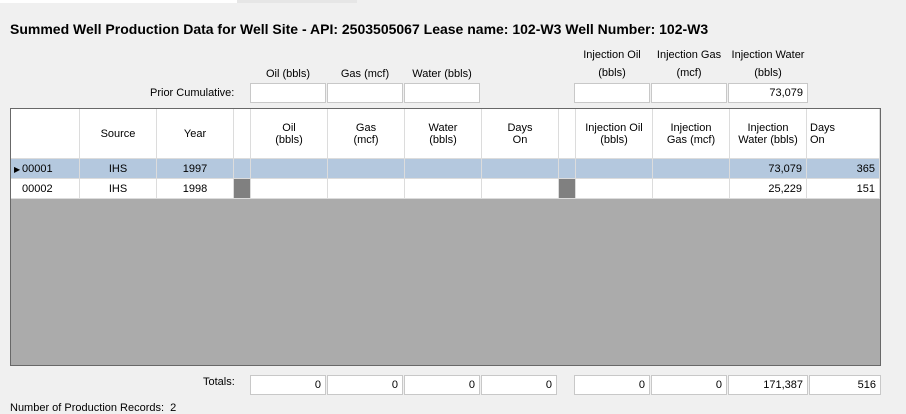 The width and height of the screenshot is (906, 414). Describe the element at coordinates (520, 139) in the screenshot. I see `col-header-days-line2: On` at that location.